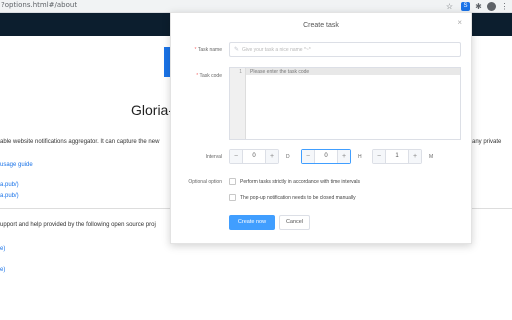 This screenshot has height=320, width=512. I want to click on page-title: Gloria-, so click(152, 110).